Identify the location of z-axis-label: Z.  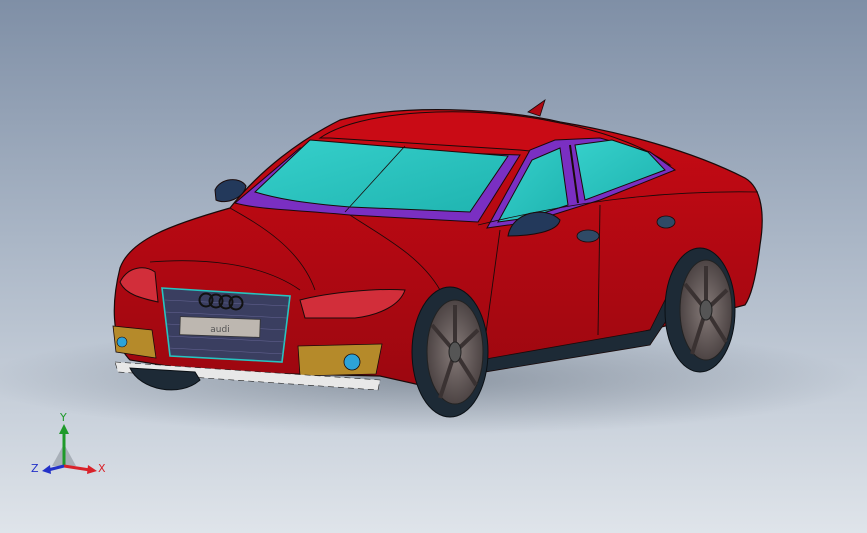
(35, 468).